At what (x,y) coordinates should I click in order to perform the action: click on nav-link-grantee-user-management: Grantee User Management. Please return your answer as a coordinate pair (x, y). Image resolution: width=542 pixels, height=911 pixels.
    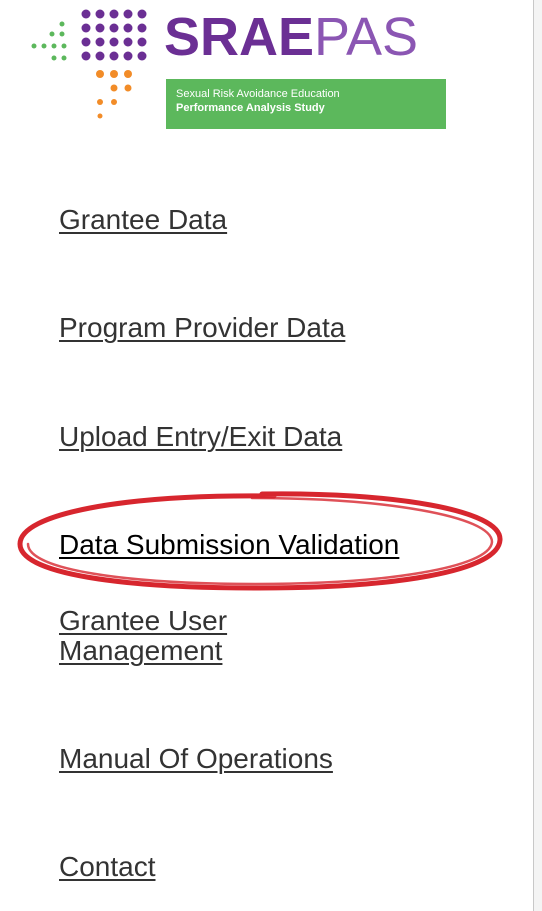
    Looking at the image, I should click on (189, 636).